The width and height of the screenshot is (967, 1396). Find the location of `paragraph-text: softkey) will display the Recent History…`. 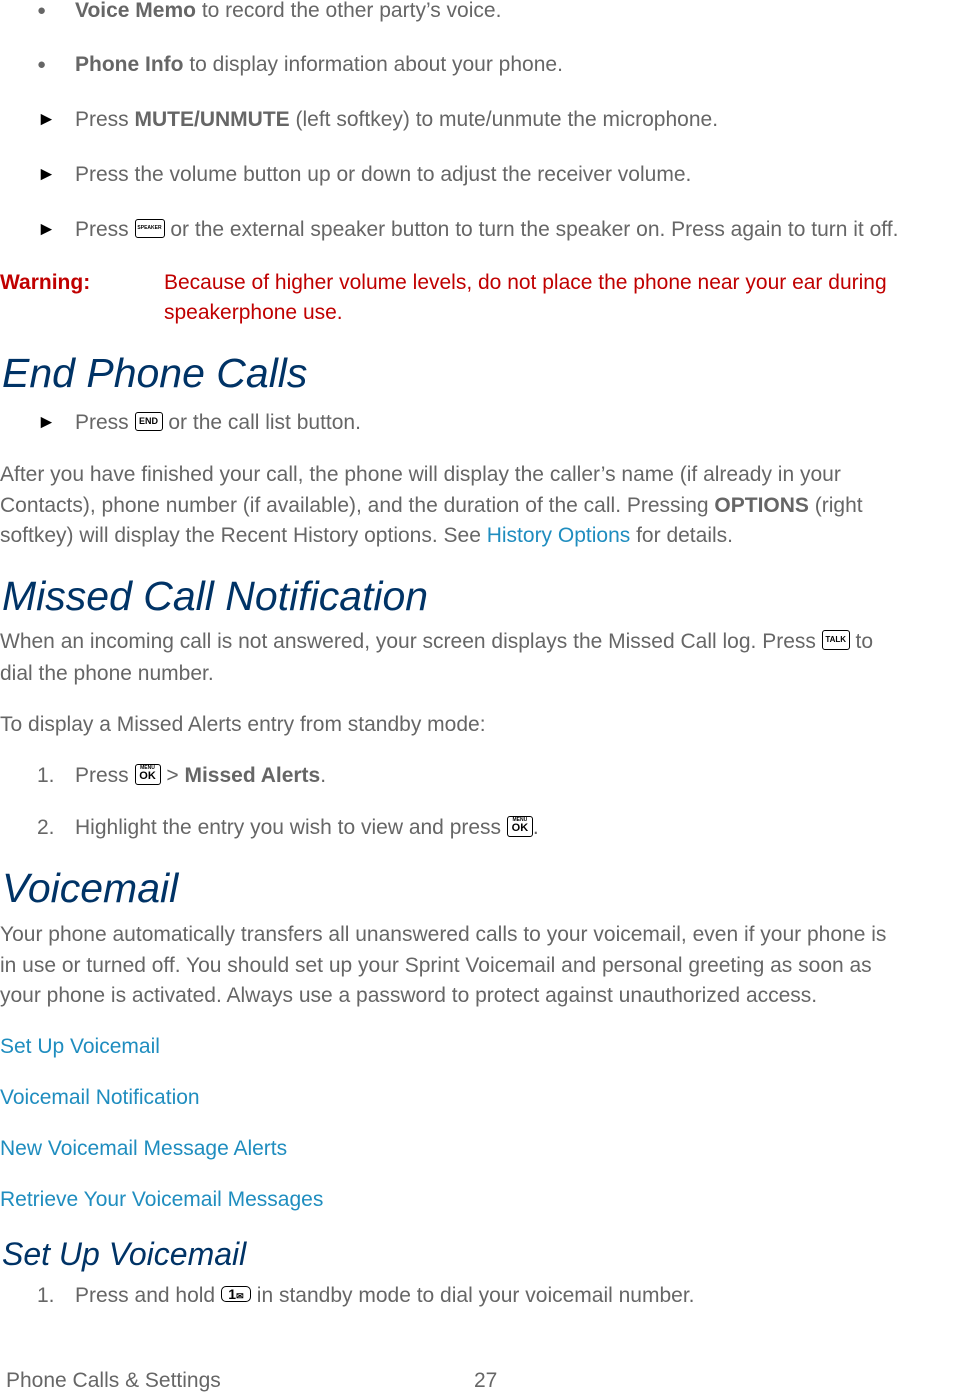

paragraph-text: softkey) will display the Recent History… is located at coordinates (243, 535).